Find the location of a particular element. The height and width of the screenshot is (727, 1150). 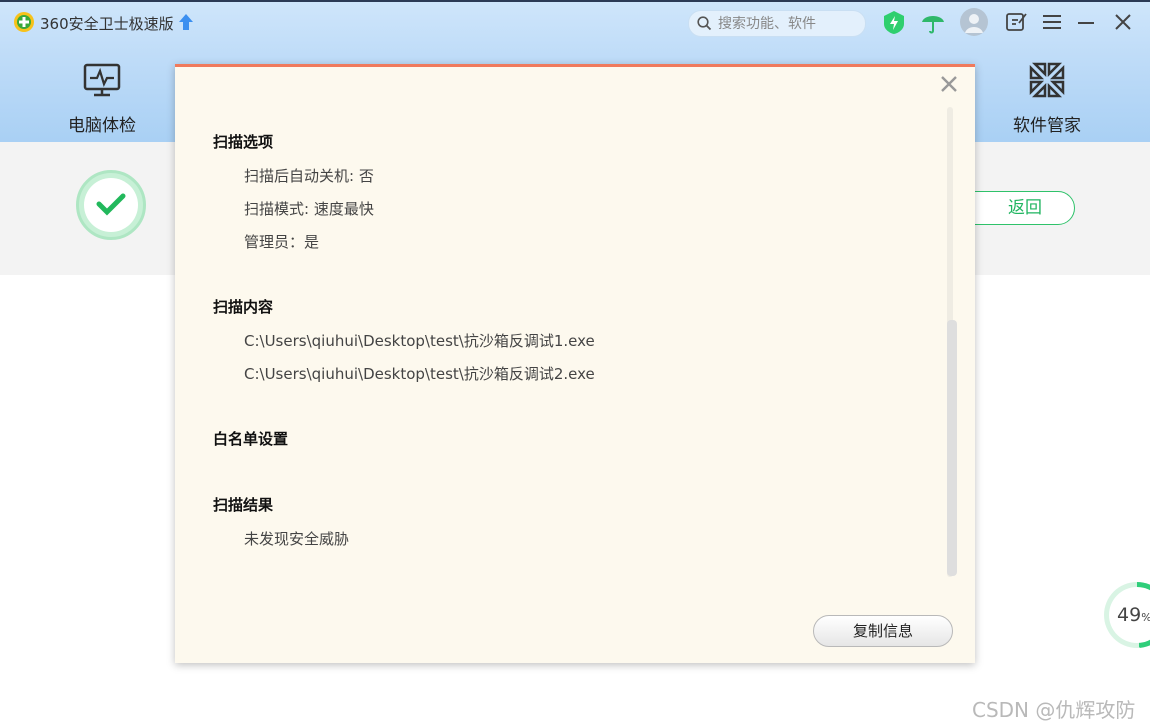

copy-info-button: 复制信息 is located at coordinates (883, 631).